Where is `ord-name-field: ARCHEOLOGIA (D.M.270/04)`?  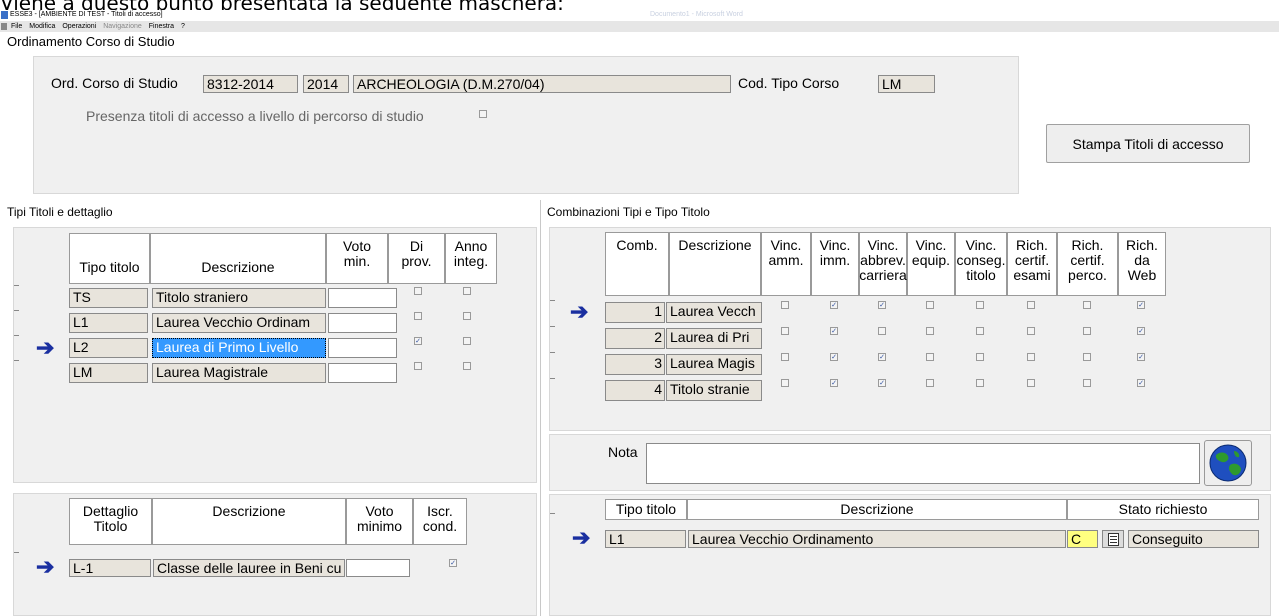 ord-name-field: ARCHEOLOGIA (D.M.270/04) is located at coordinates (542, 84).